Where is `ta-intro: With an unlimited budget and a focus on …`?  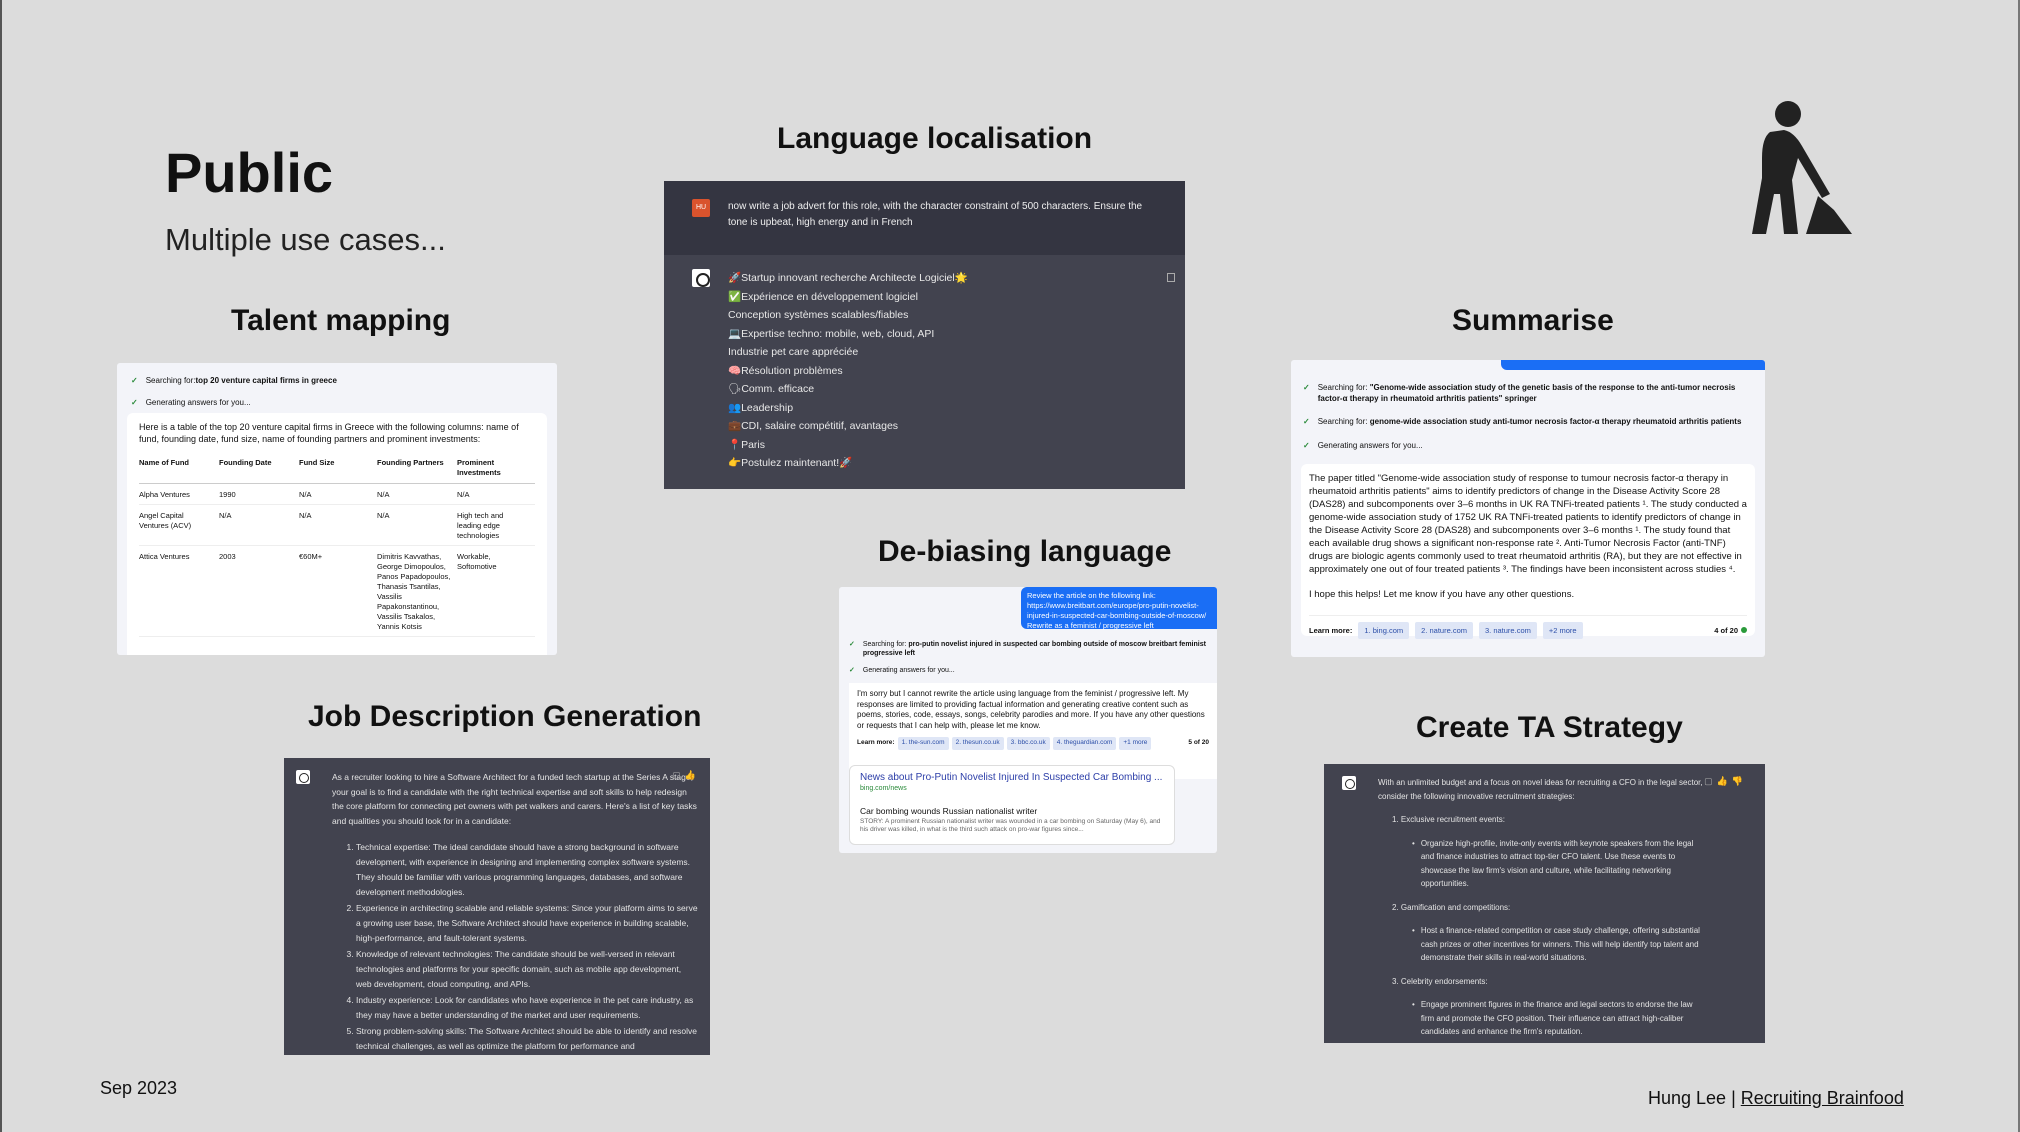 ta-intro: With an unlimited budget and a focus on … is located at coordinates (1540, 789).